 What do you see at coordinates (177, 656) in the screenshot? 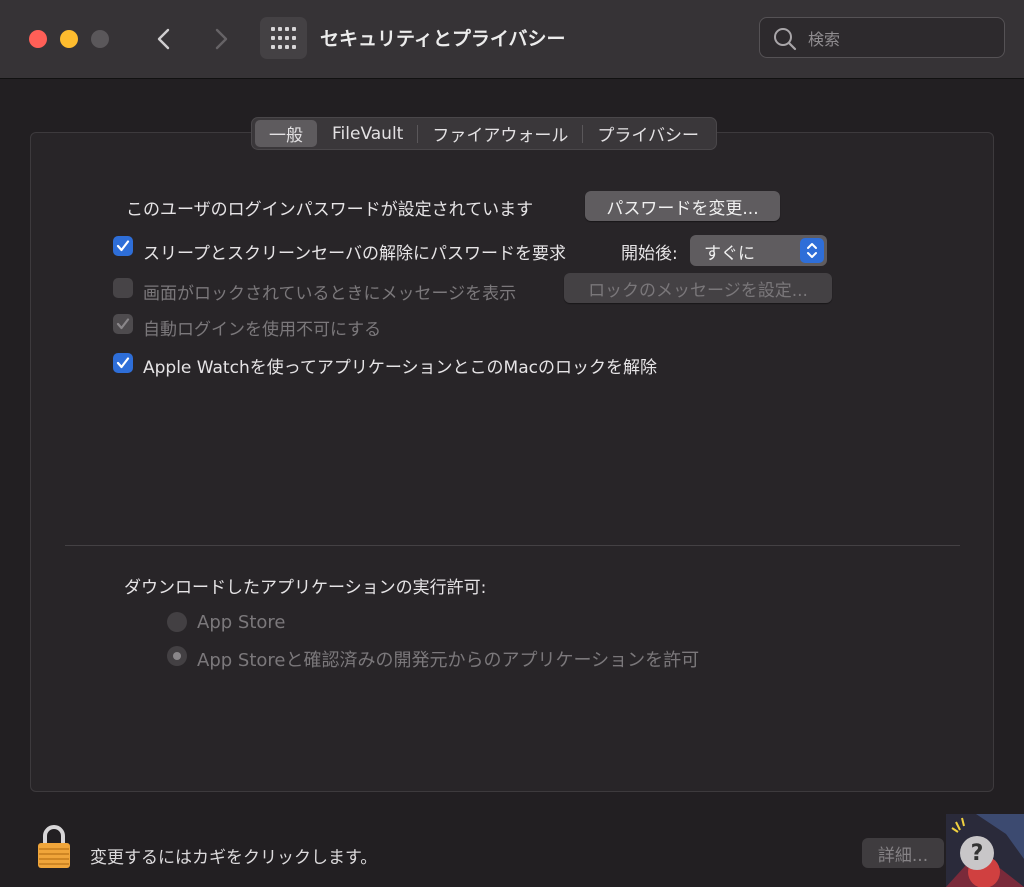
I see `radio-app-store-identified` at bounding box center [177, 656].